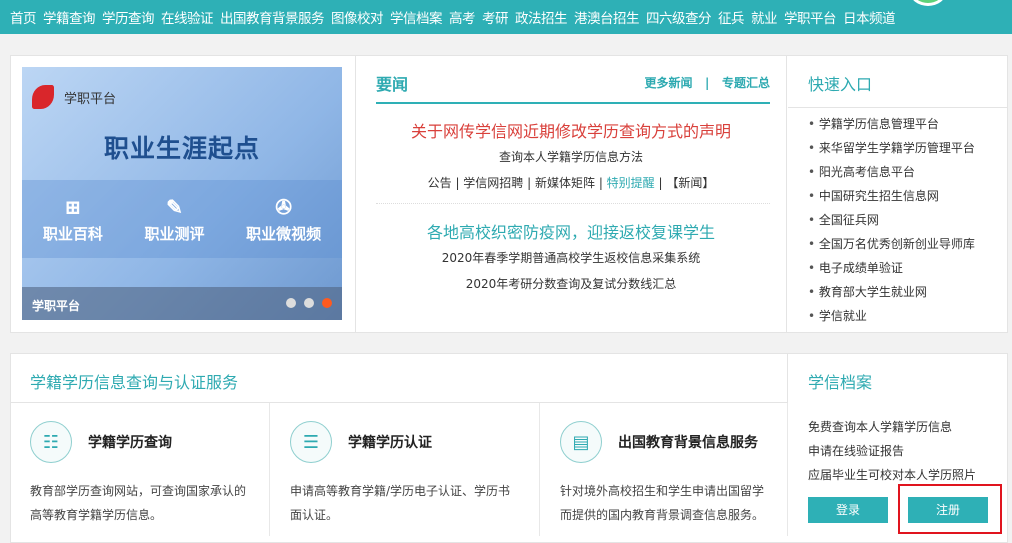  I want to click on banner-item-assessment: ✎ 职业测评, so click(174, 219).